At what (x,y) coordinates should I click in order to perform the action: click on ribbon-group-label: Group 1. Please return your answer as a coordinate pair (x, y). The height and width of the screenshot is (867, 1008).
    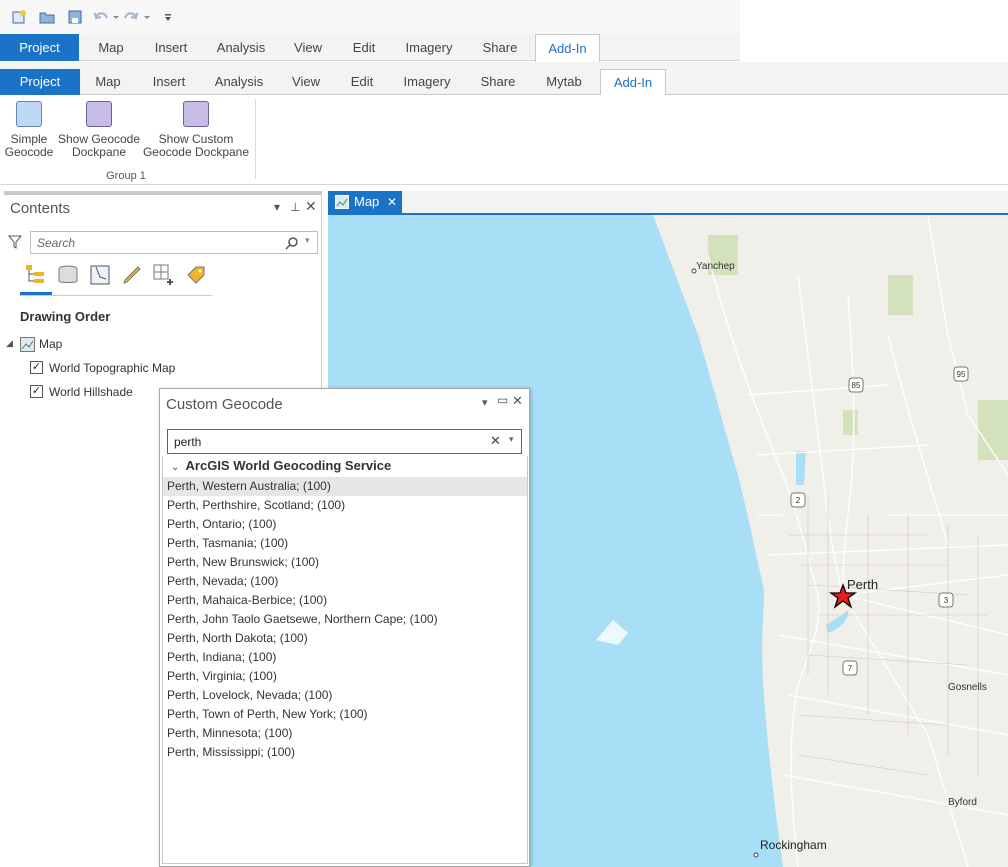
    Looking at the image, I should click on (126, 176).